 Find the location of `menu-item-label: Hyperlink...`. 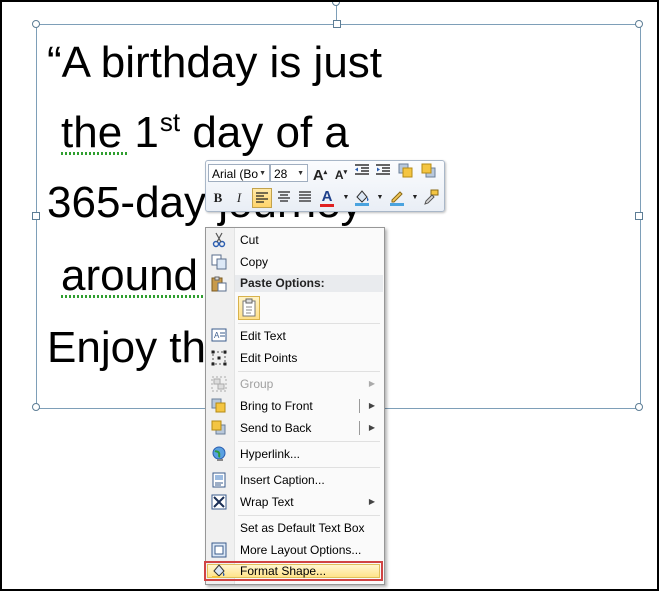

menu-item-label: Hyperlink... is located at coordinates (270, 454).